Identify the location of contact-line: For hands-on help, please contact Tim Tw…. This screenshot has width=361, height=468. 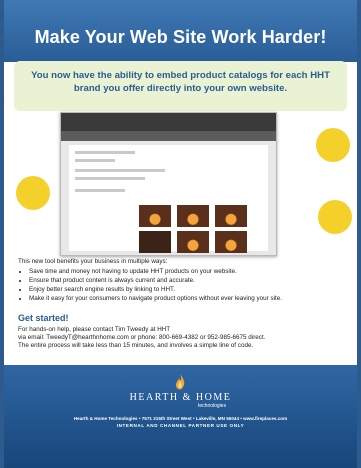
(94, 329).